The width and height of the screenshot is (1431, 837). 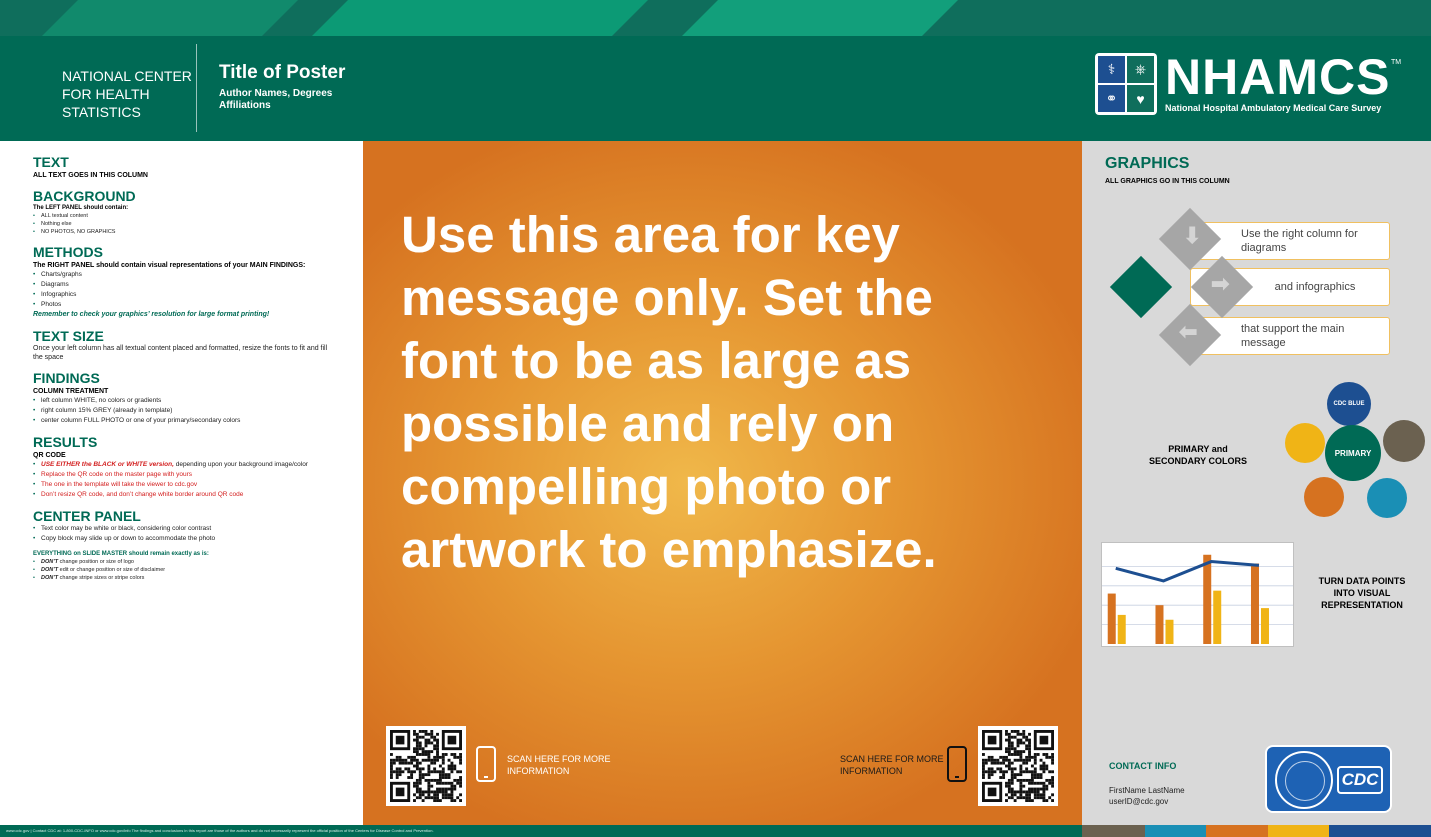 I want to click on section-heading-center-panel: CENTER PANEL, so click(x=87, y=516).